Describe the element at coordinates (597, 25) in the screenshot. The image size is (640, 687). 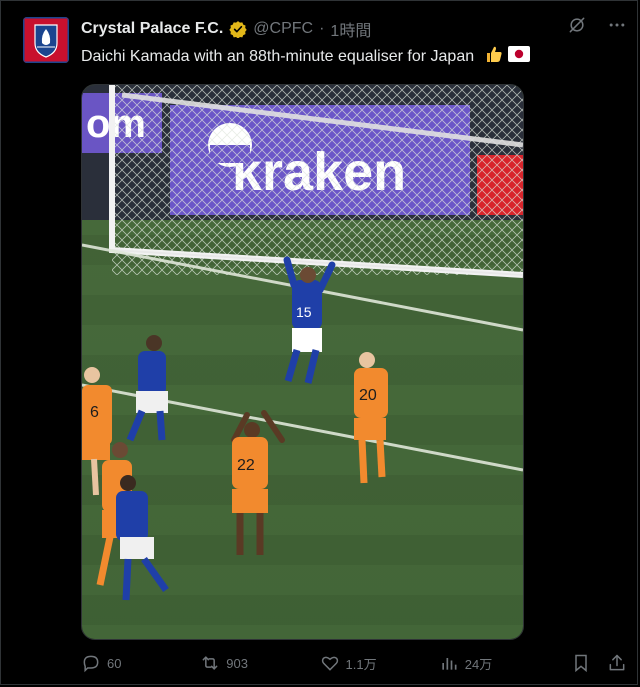
I see `header-actions` at that location.